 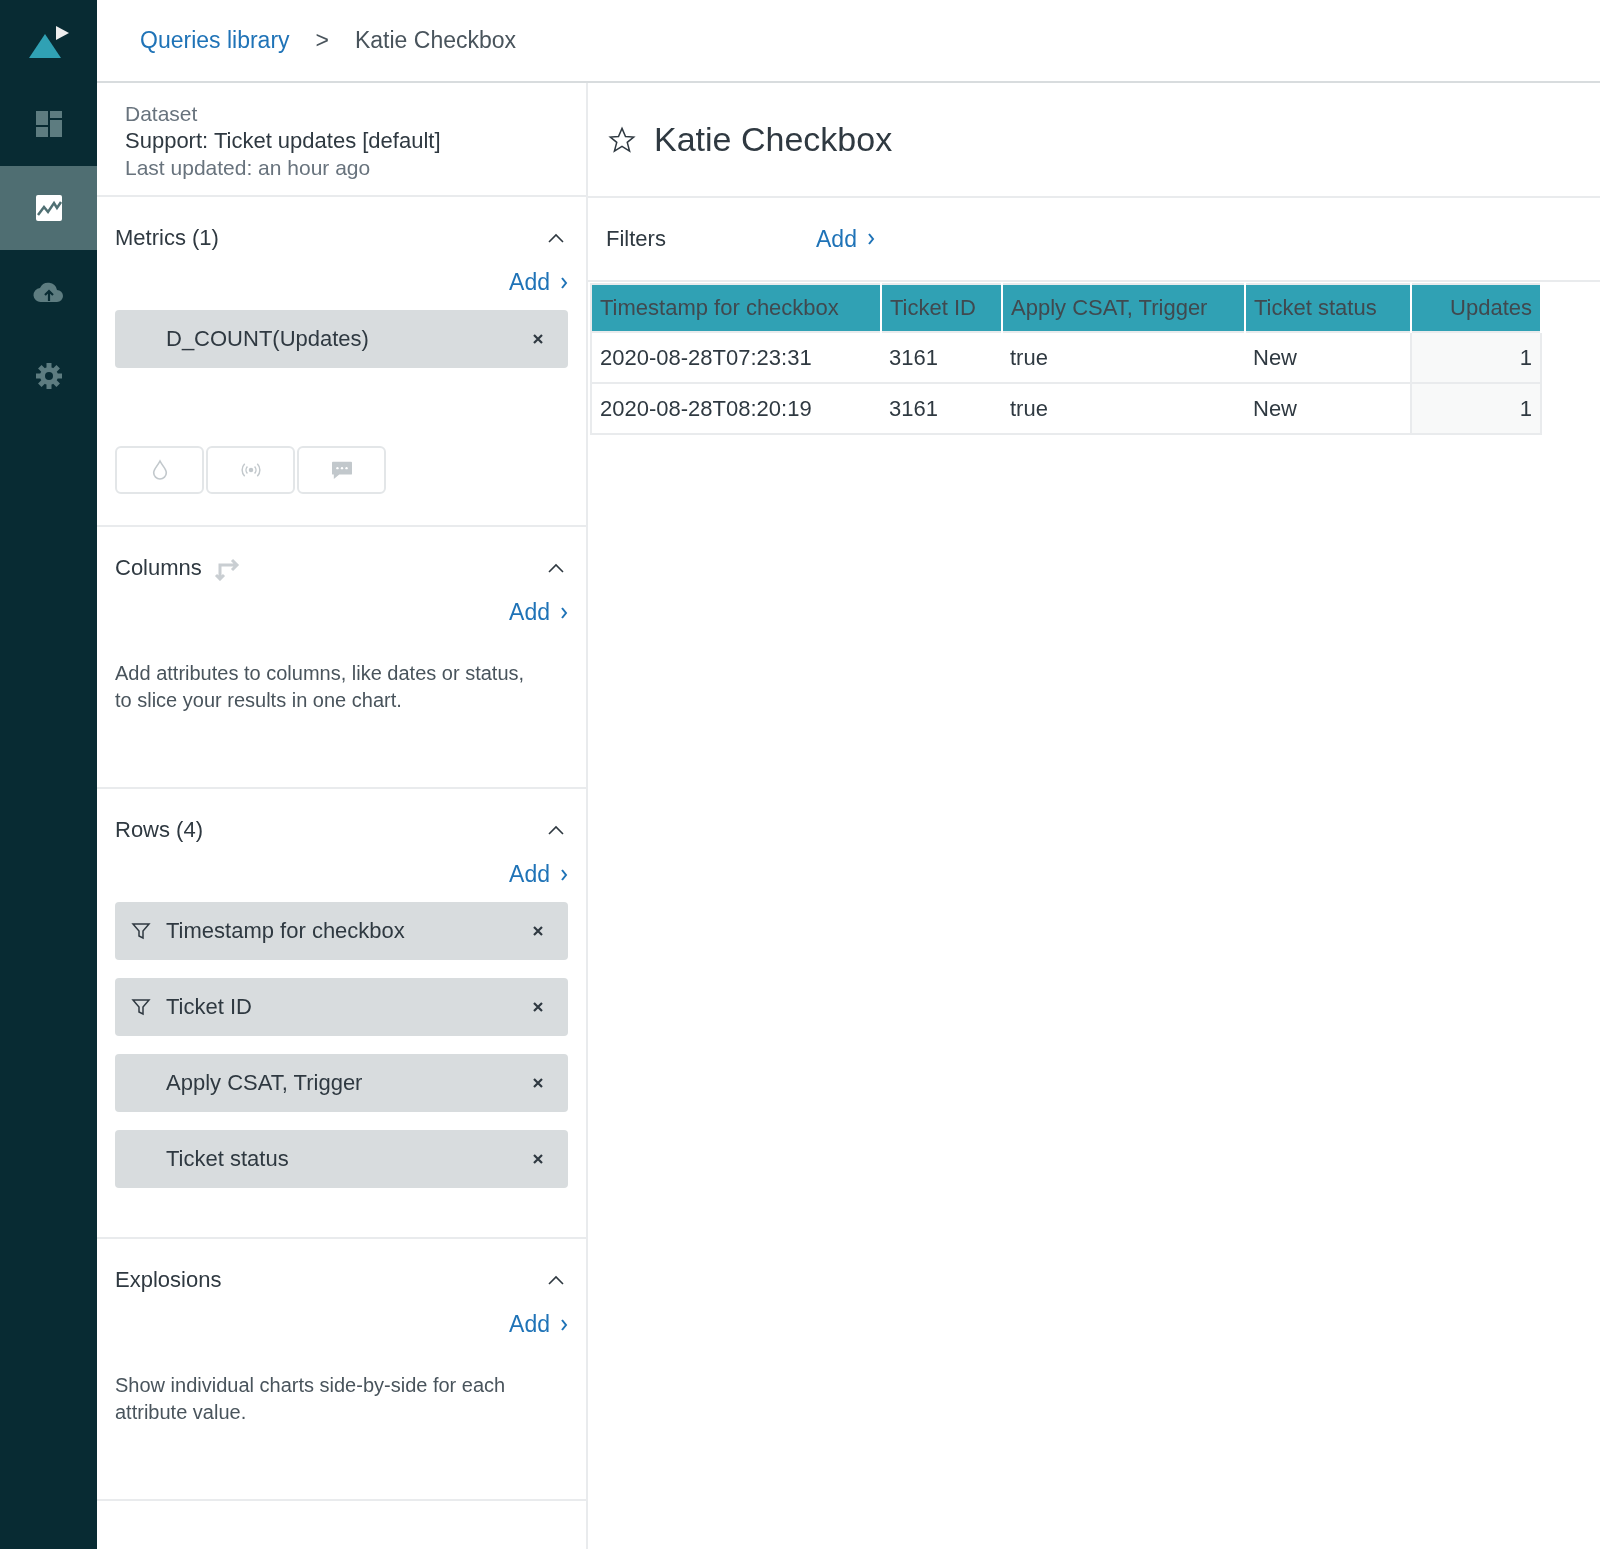 I want to click on attribute-pill: Timestamp for checkbox, so click(x=341, y=931).